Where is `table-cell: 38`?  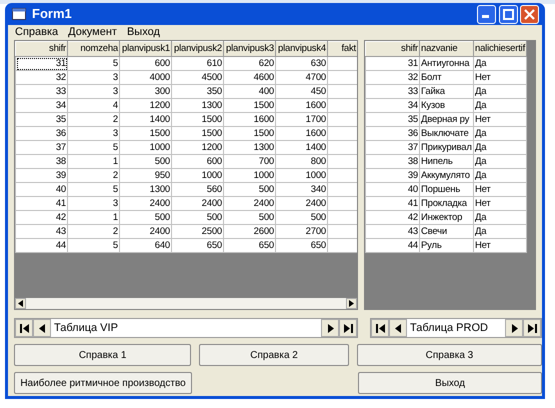
table-cell: 38 is located at coordinates (42, 161).